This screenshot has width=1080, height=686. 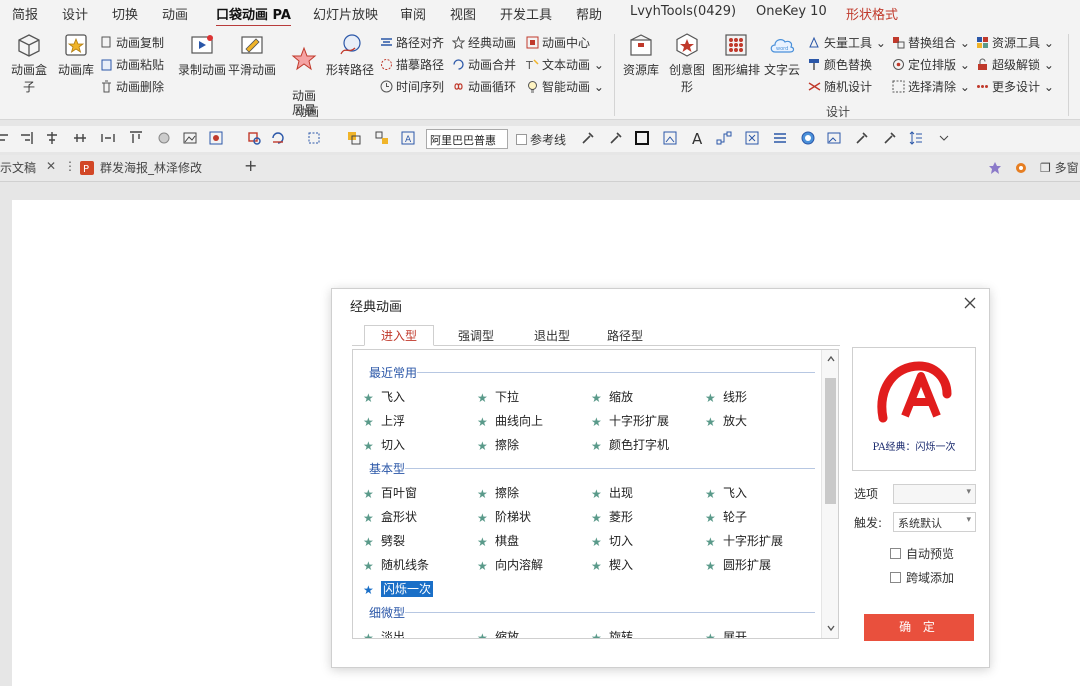 I want to click on list-item: ★ 淡出, so click(x=384, y=633).